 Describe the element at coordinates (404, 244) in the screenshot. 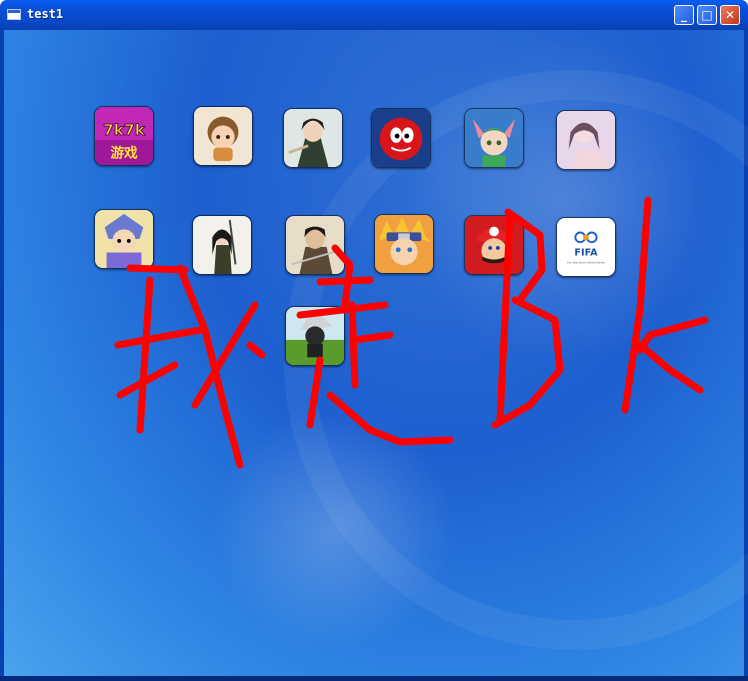

I see `naruto-game-icon` at that location.